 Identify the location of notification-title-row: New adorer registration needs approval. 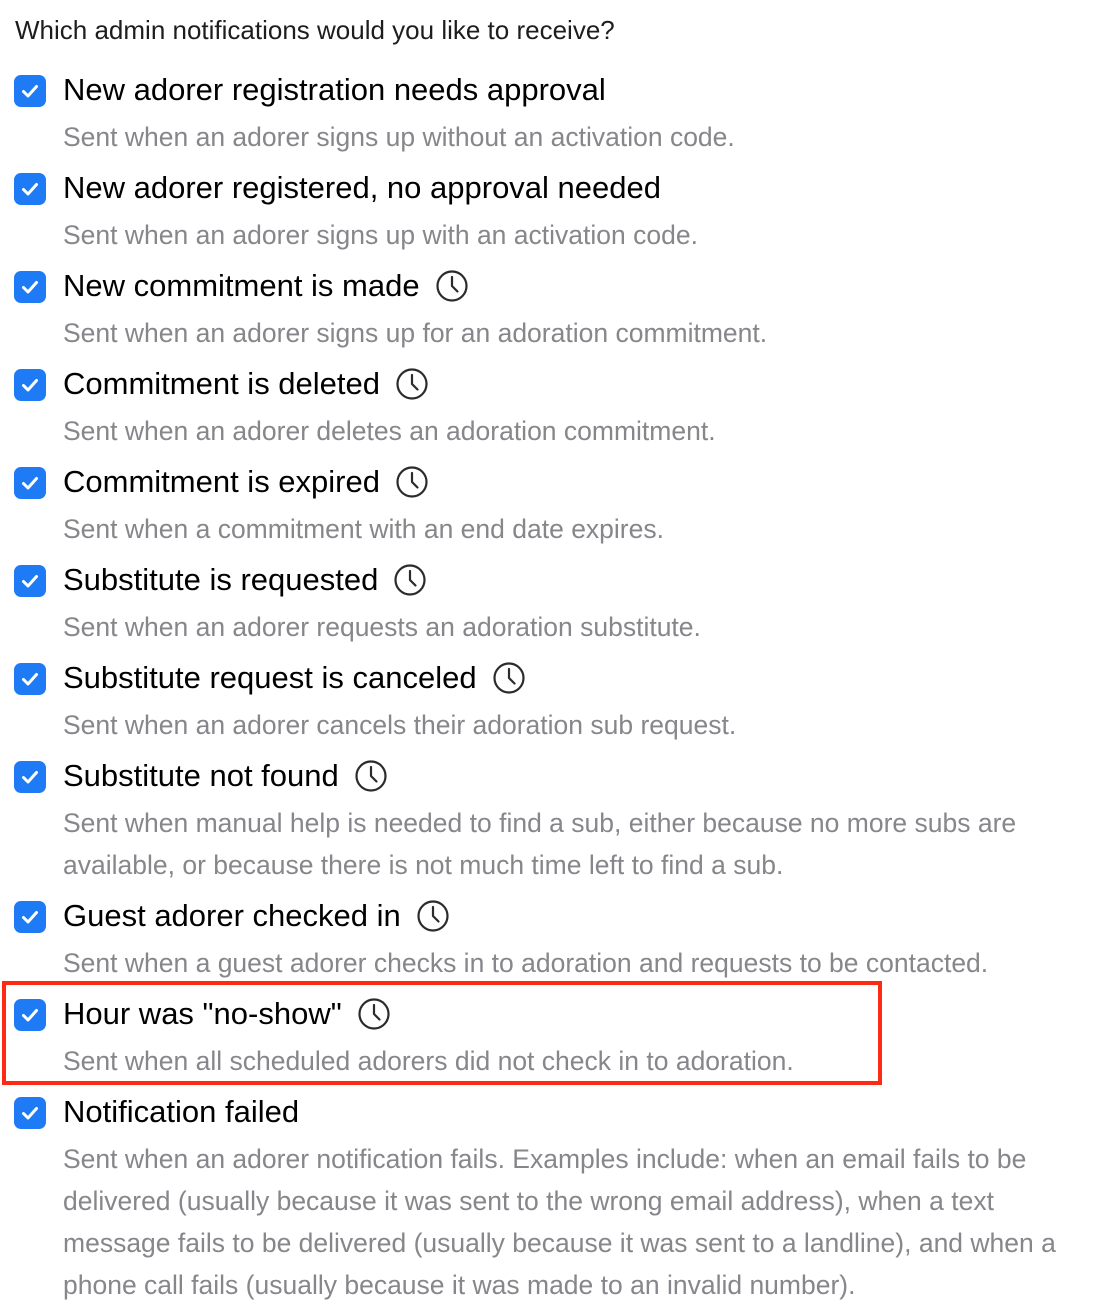
(334, 90).